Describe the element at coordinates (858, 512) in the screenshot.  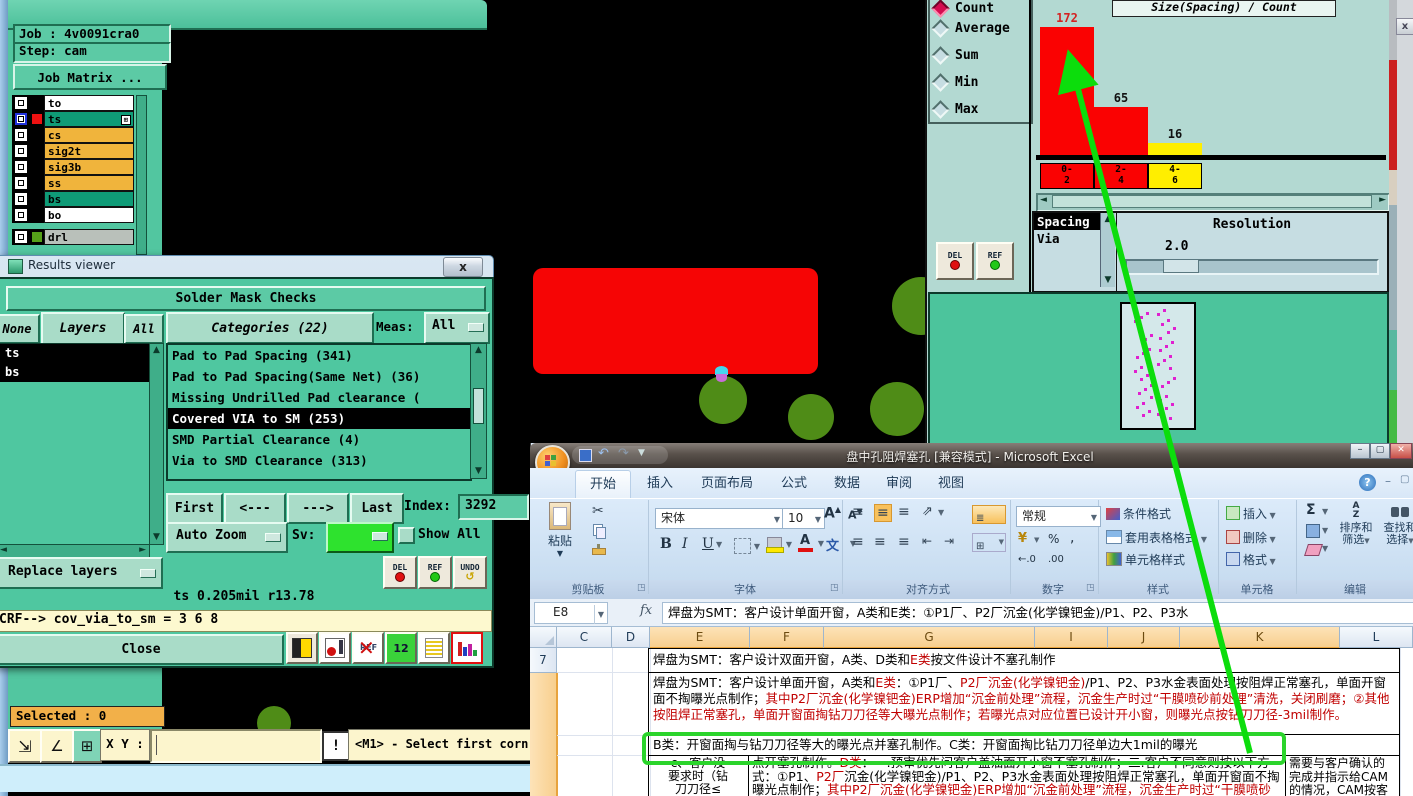
I see `align-top-button: ≡` at that location.